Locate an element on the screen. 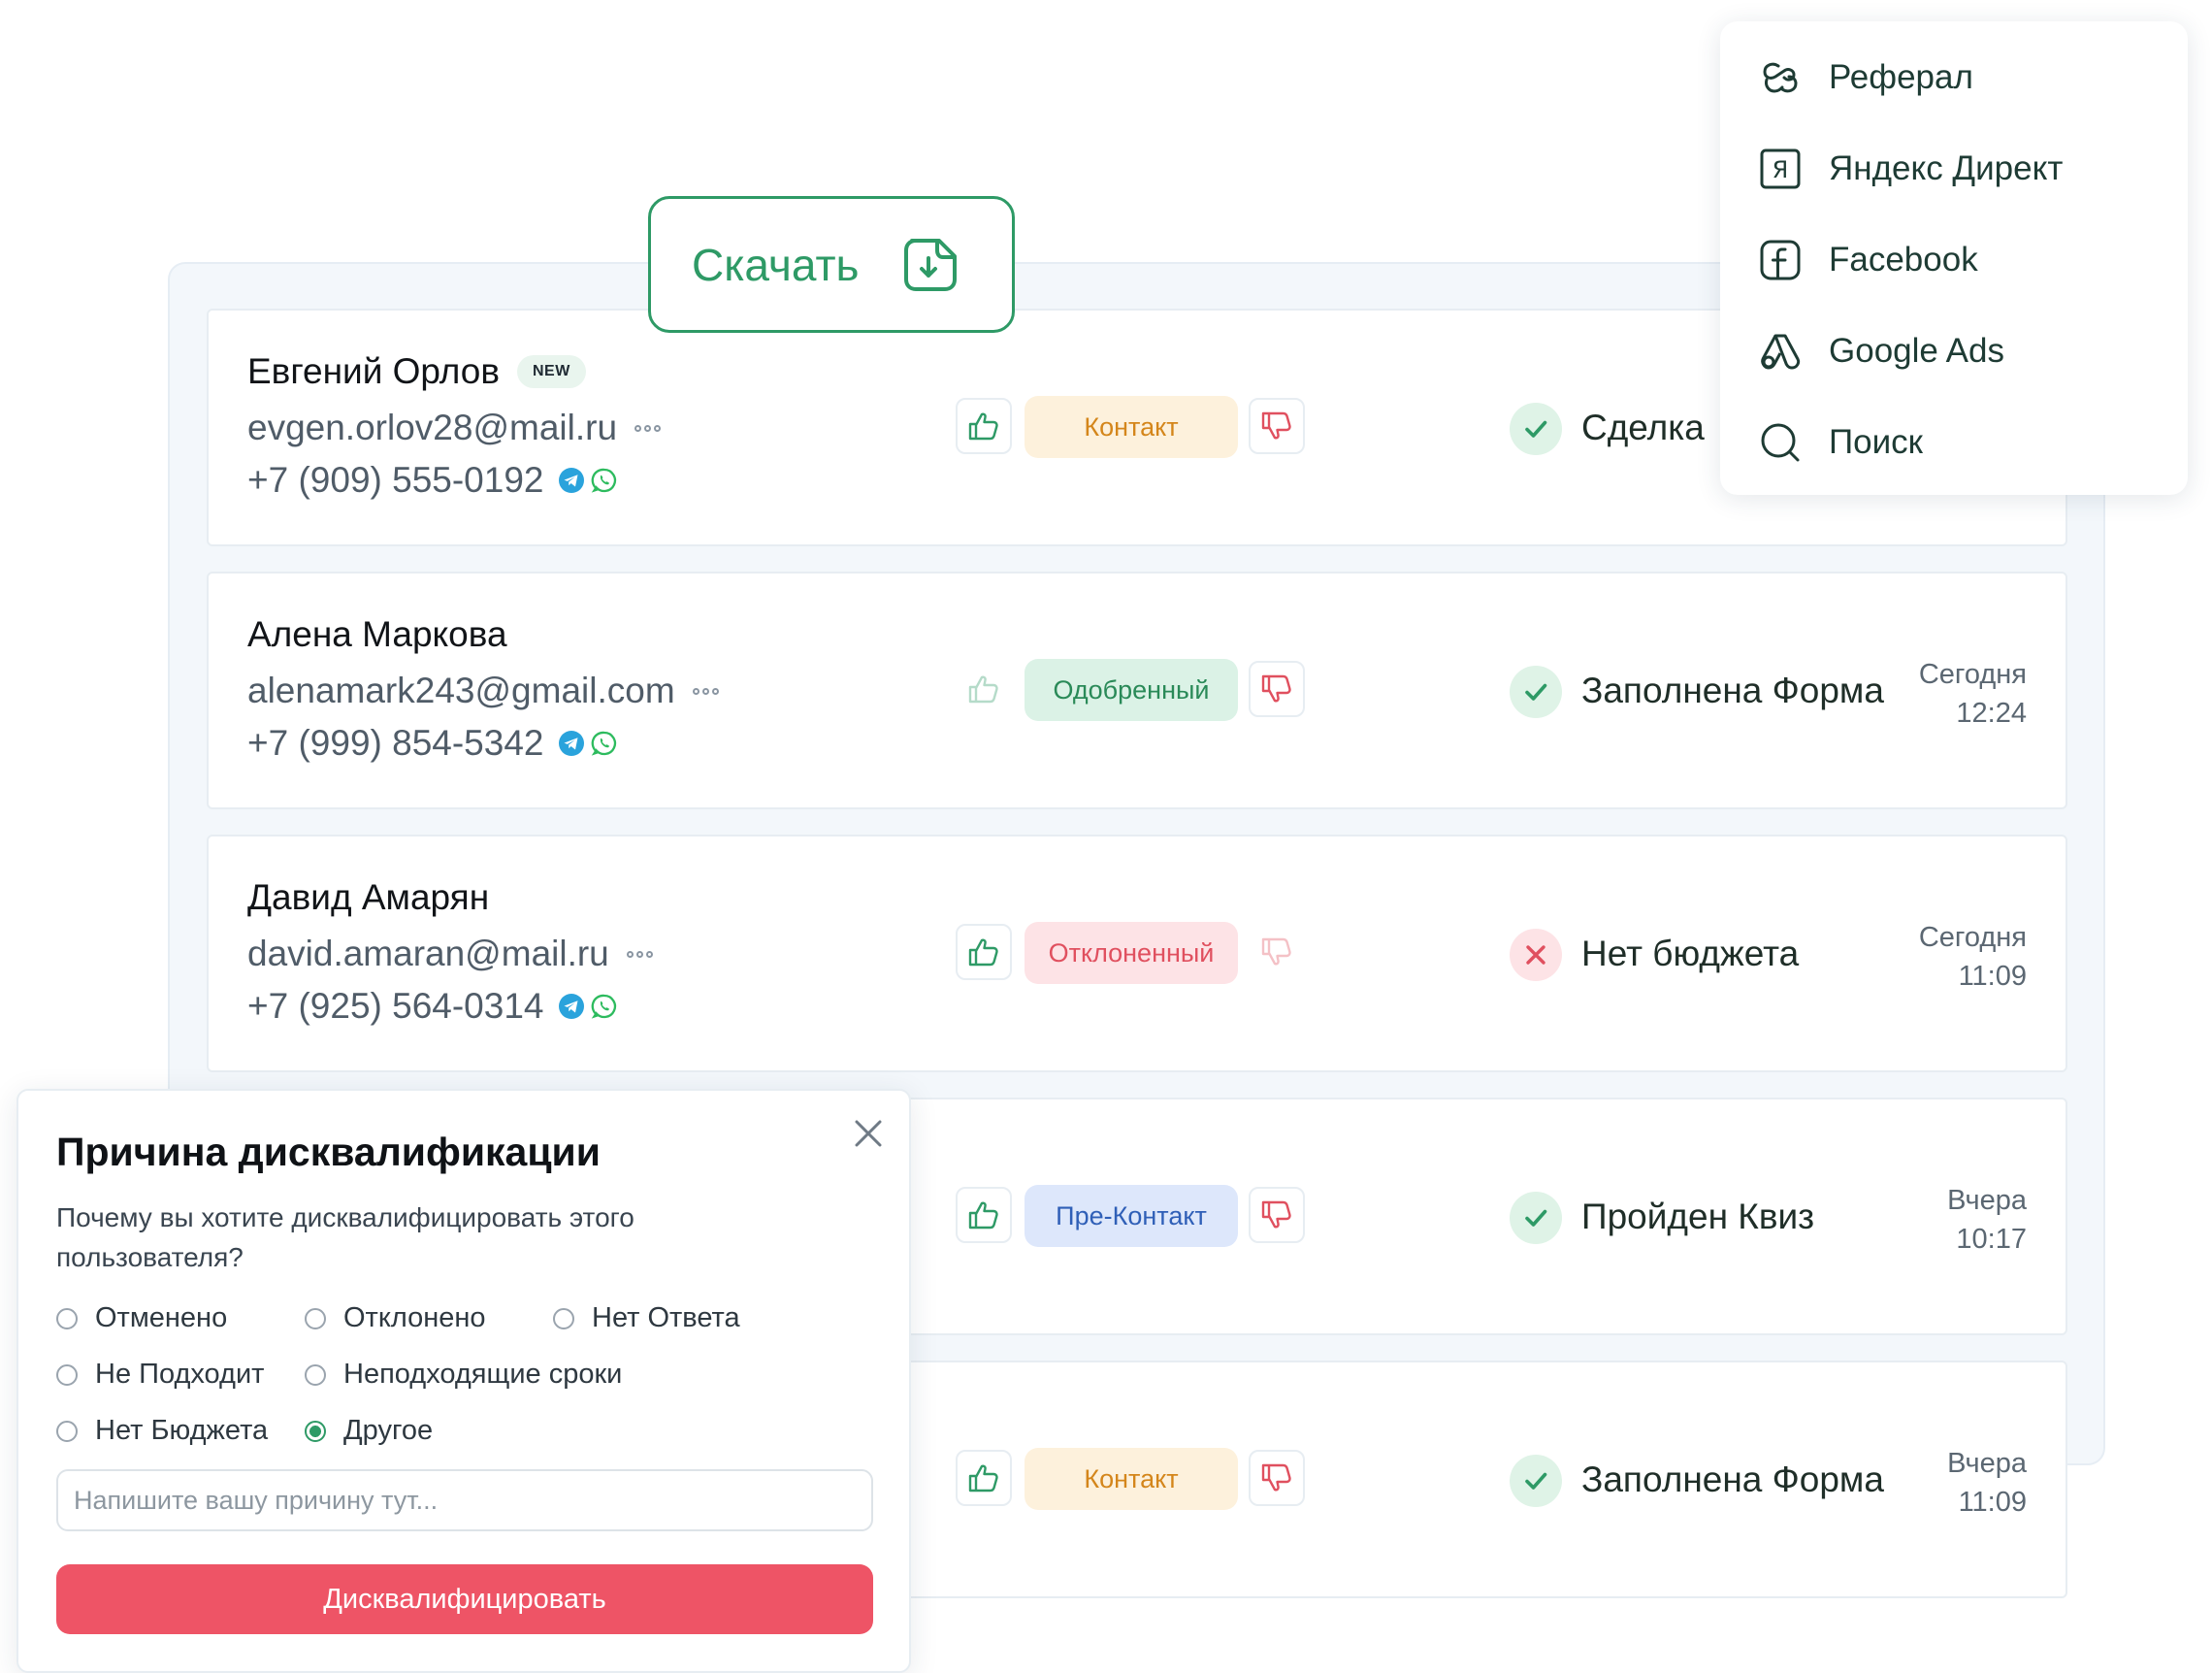 Image resolution: width=2212 pixels, height=1673 pixels. lead-email: david.amaran@mail.ru is located at coordinates (428, 954).